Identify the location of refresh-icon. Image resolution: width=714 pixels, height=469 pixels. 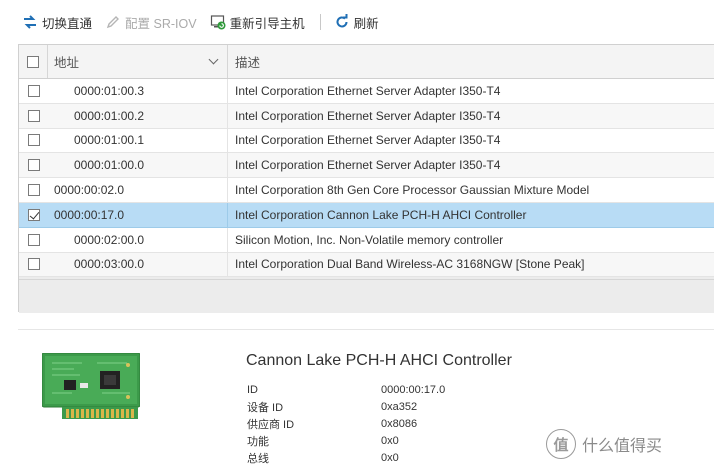
(342, 21).